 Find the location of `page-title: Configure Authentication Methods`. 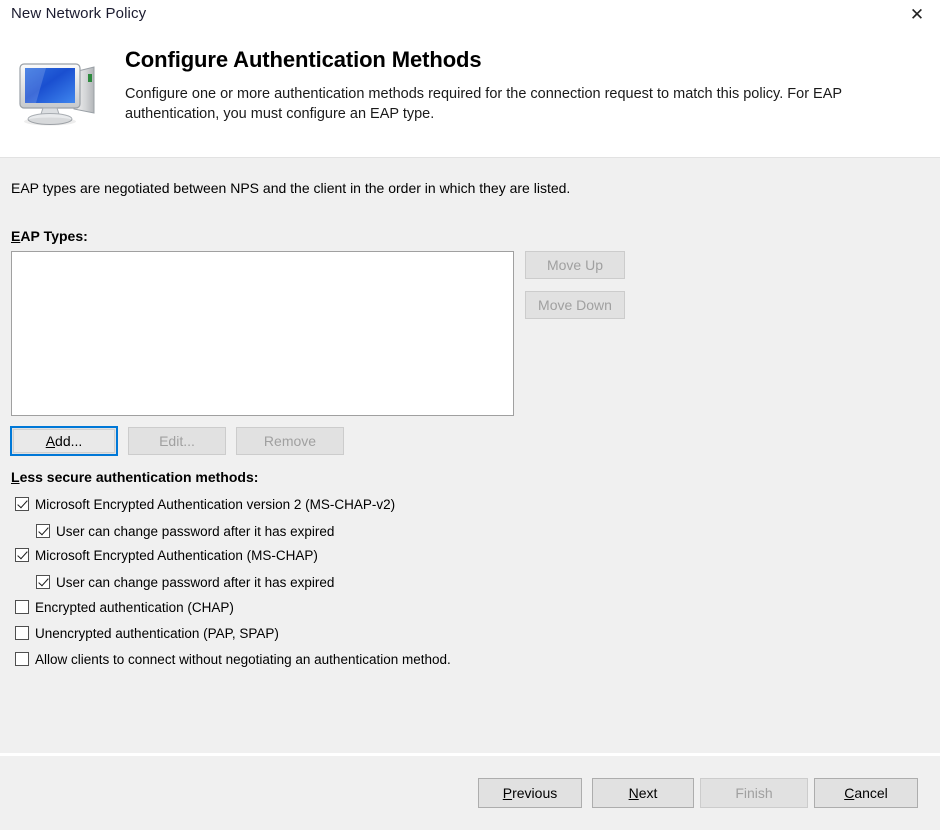

page-title: Configure Authentication Methods is located at coordinates (303, 59).